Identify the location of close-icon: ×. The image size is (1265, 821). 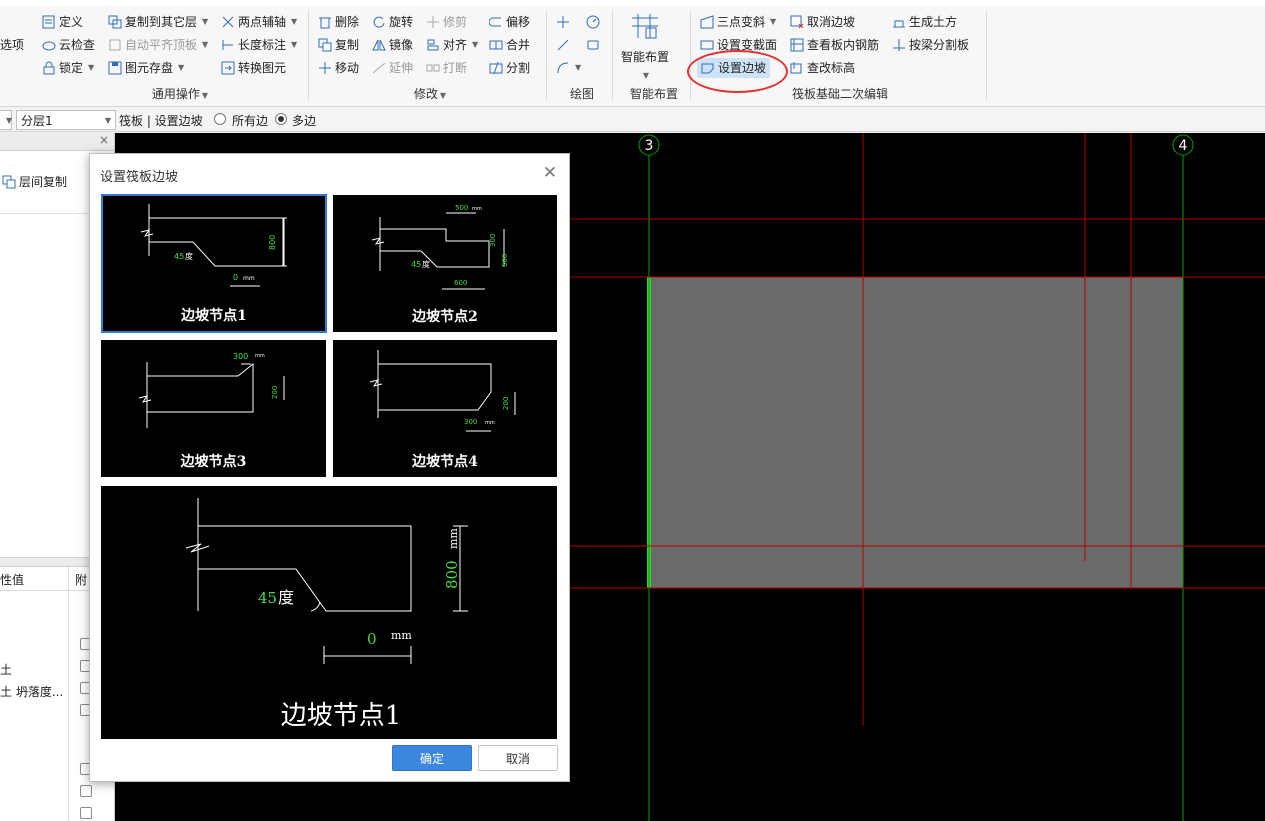
(104, 140).